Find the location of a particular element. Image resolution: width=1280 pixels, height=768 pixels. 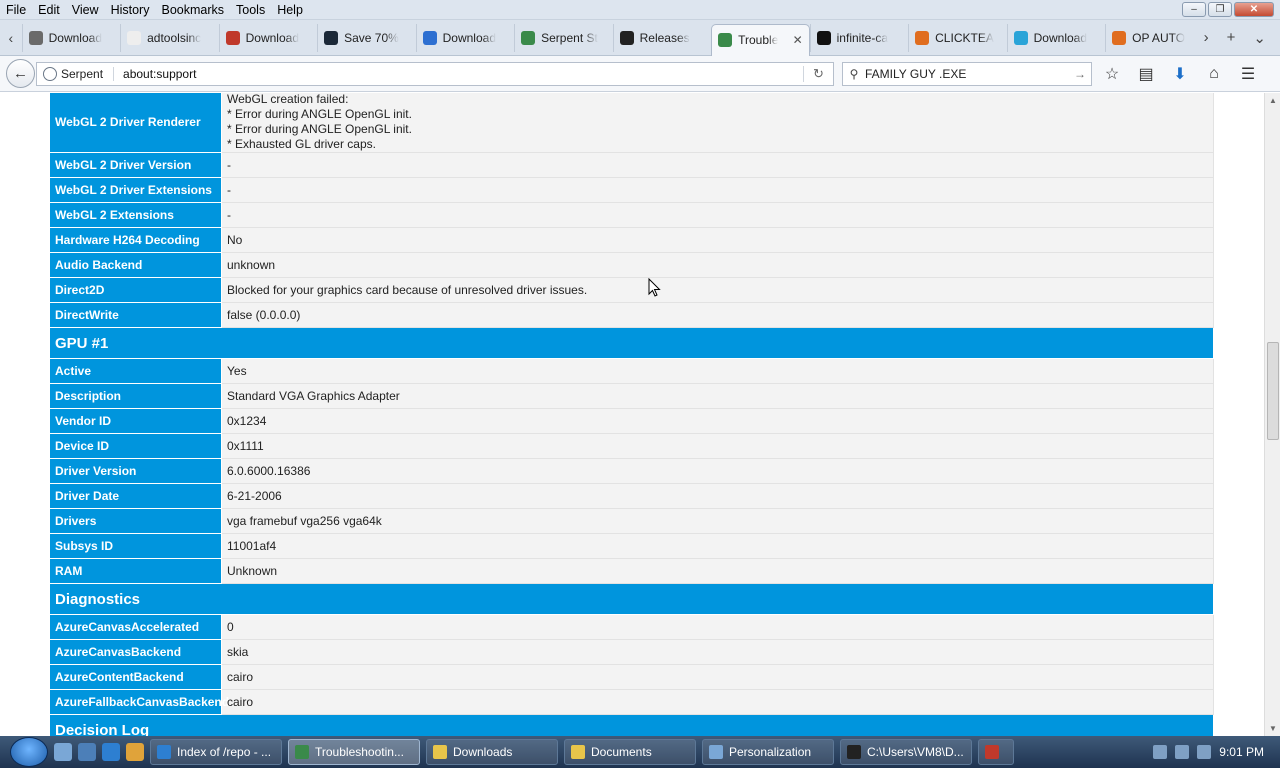

back-button: ← is located at coordinates (20, 73).